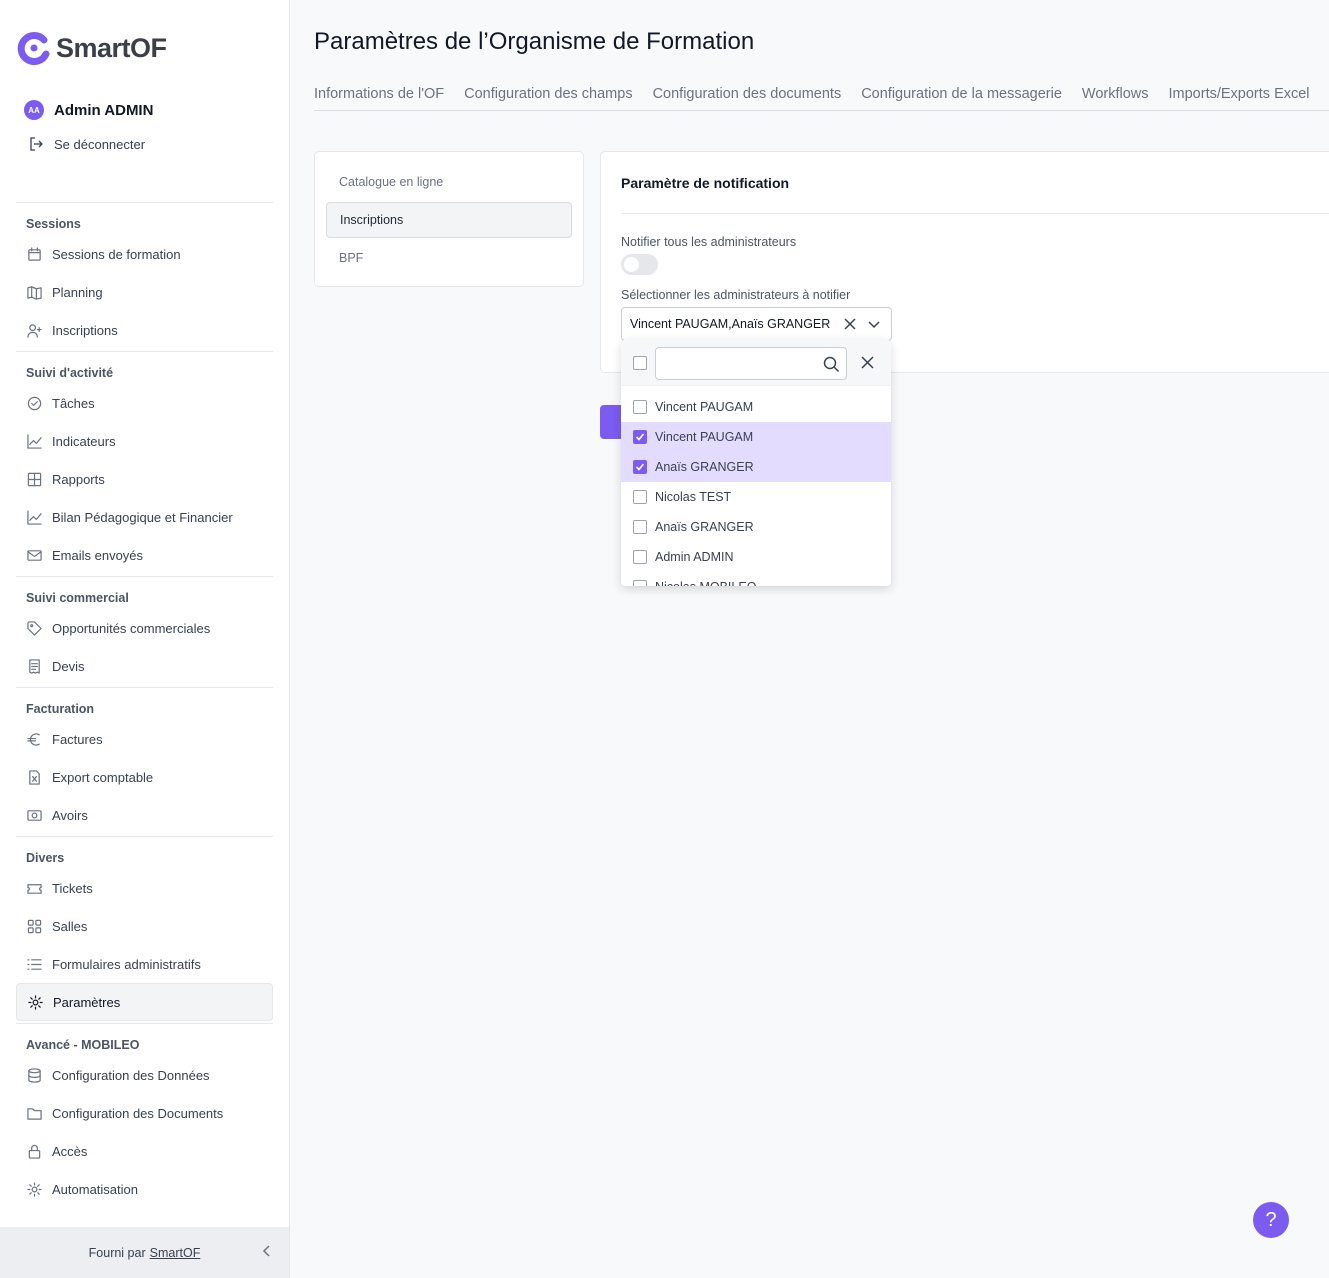  Describe the element at coordinates (449, 258) in the screenshot. I see `sub-nav-item-bpf: BPF` at that location.